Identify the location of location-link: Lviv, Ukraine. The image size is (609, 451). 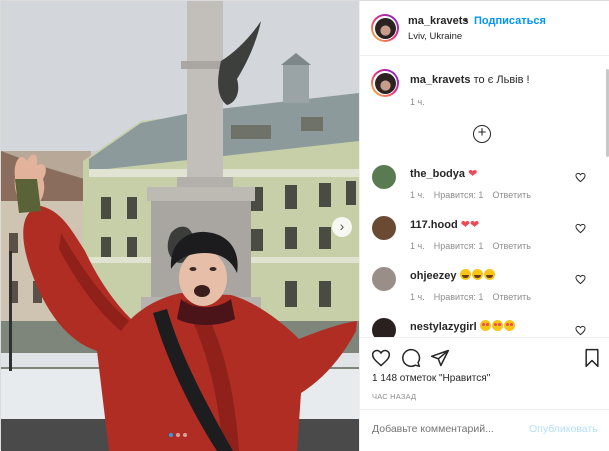
(435, 36).